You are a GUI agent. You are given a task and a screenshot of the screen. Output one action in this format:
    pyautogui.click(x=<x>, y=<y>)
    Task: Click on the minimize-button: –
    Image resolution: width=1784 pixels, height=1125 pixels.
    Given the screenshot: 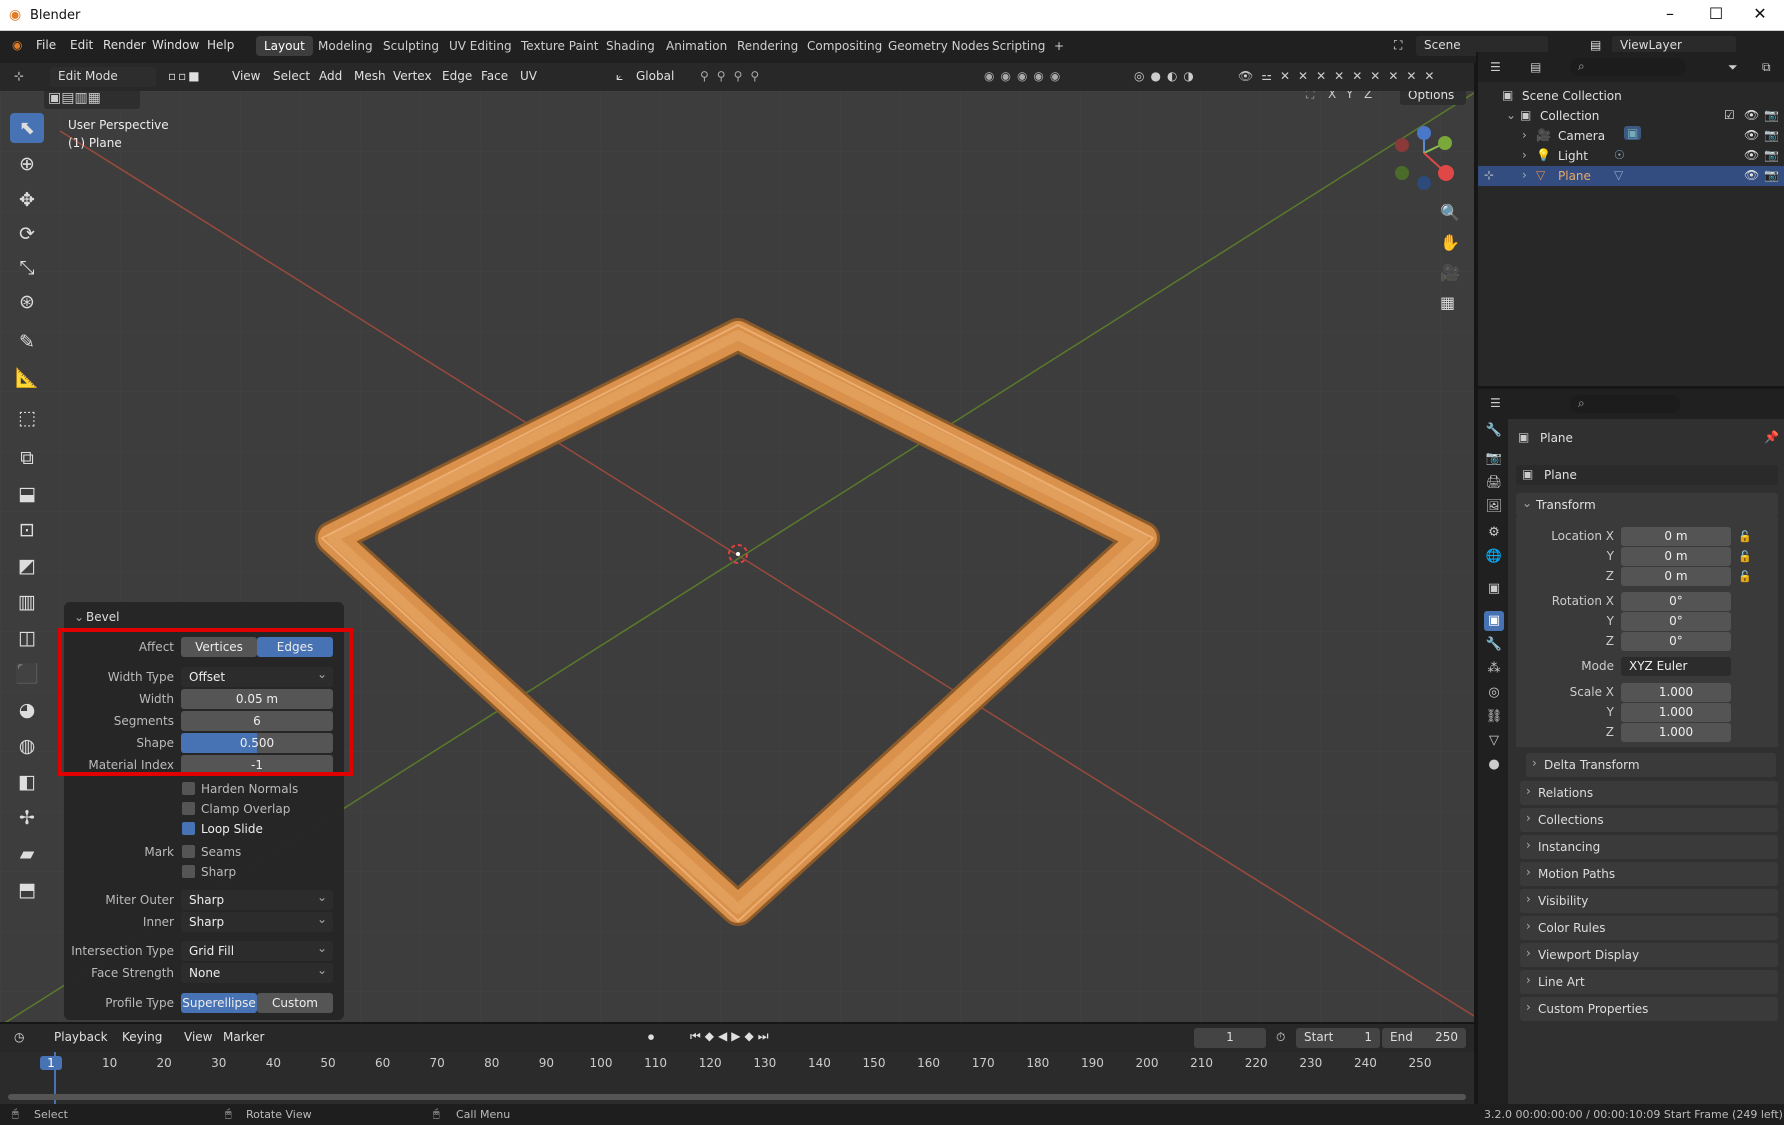 What is the action you would take?
    pyautogui.click(x=1670, y=13)
    